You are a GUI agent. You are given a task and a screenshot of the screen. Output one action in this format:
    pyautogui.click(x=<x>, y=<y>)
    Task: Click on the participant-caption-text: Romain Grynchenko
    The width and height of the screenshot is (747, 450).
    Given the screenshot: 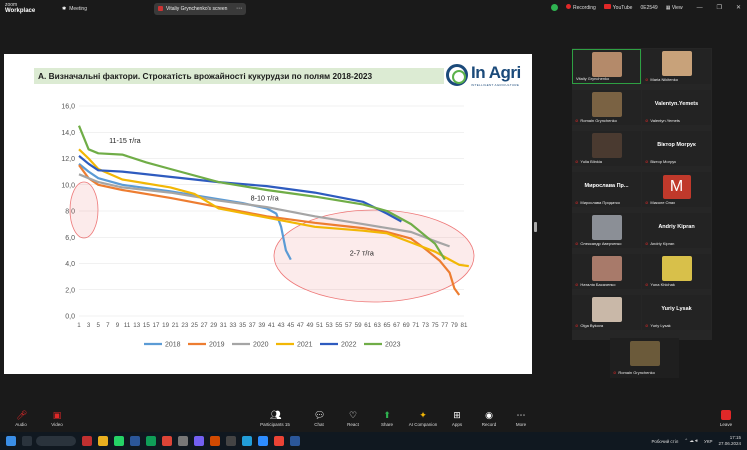 What is the action you would take?
    pyautogui.click(x=598, y=120)
    